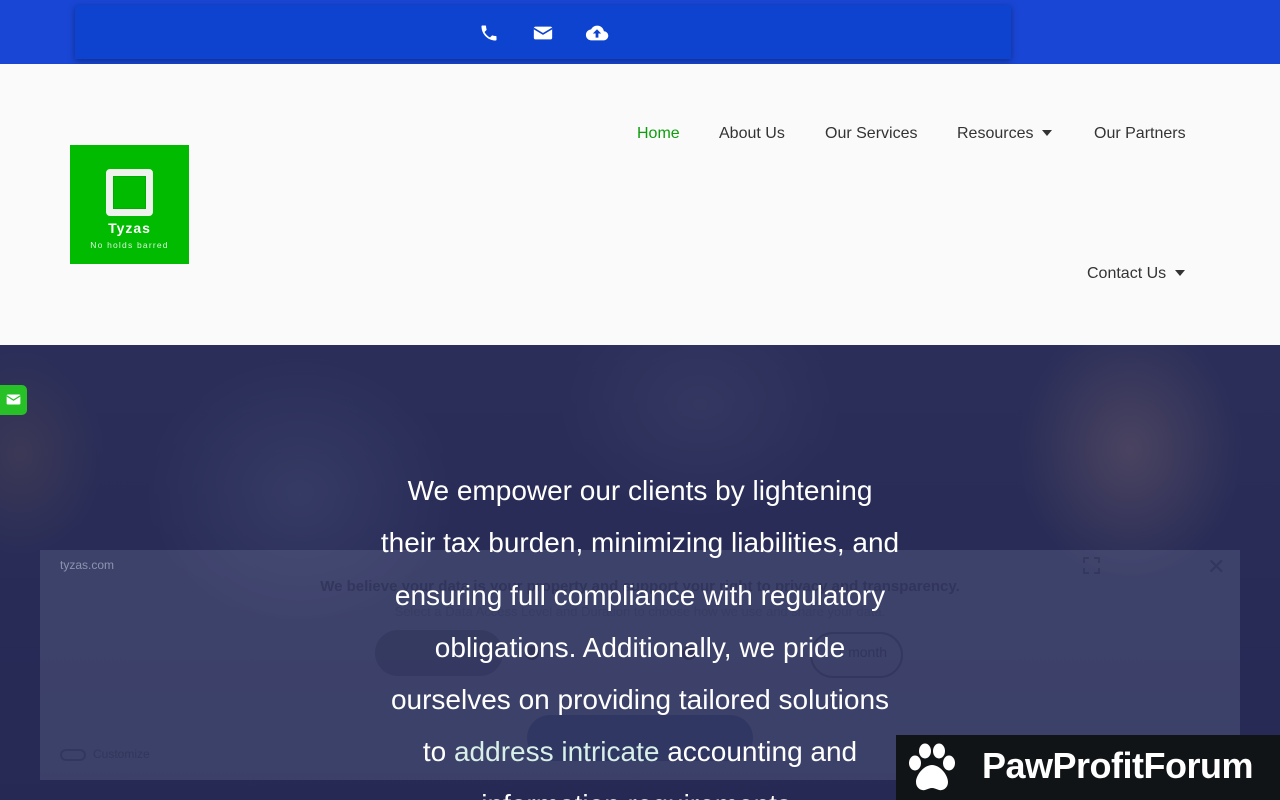 This screenshot has width=1280, height=800. Describe the element at coordinates (129, 228) in the screenshot. I see `logo-name: Tyzas` at that location.